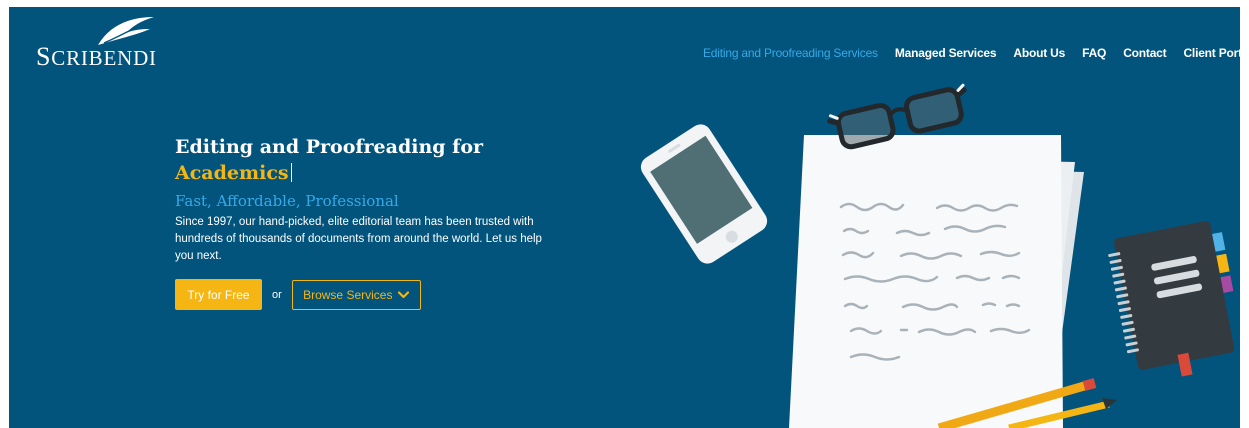 The image size is (1249, 428). Describe the element at coordinates (704, 194) in the screenshot. I see `smartphone-illustration` at that location.